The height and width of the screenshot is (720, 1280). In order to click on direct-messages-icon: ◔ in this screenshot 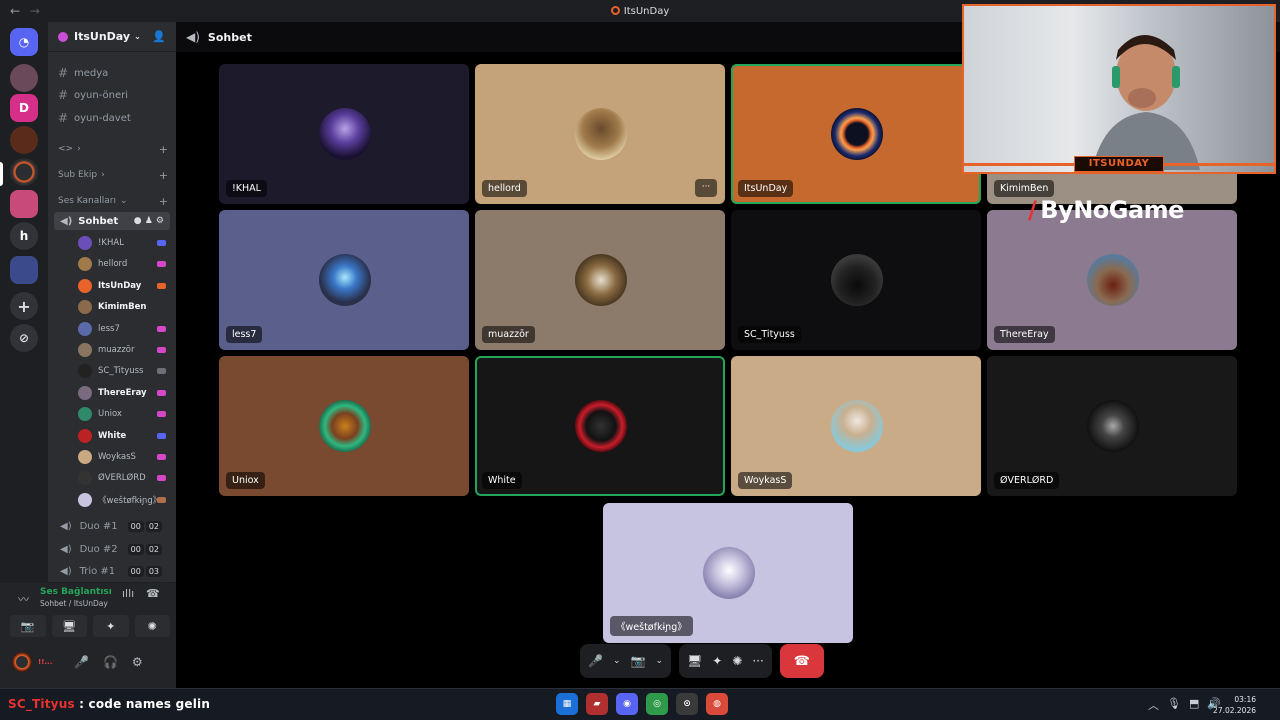, I will do `click(24, 42)`.